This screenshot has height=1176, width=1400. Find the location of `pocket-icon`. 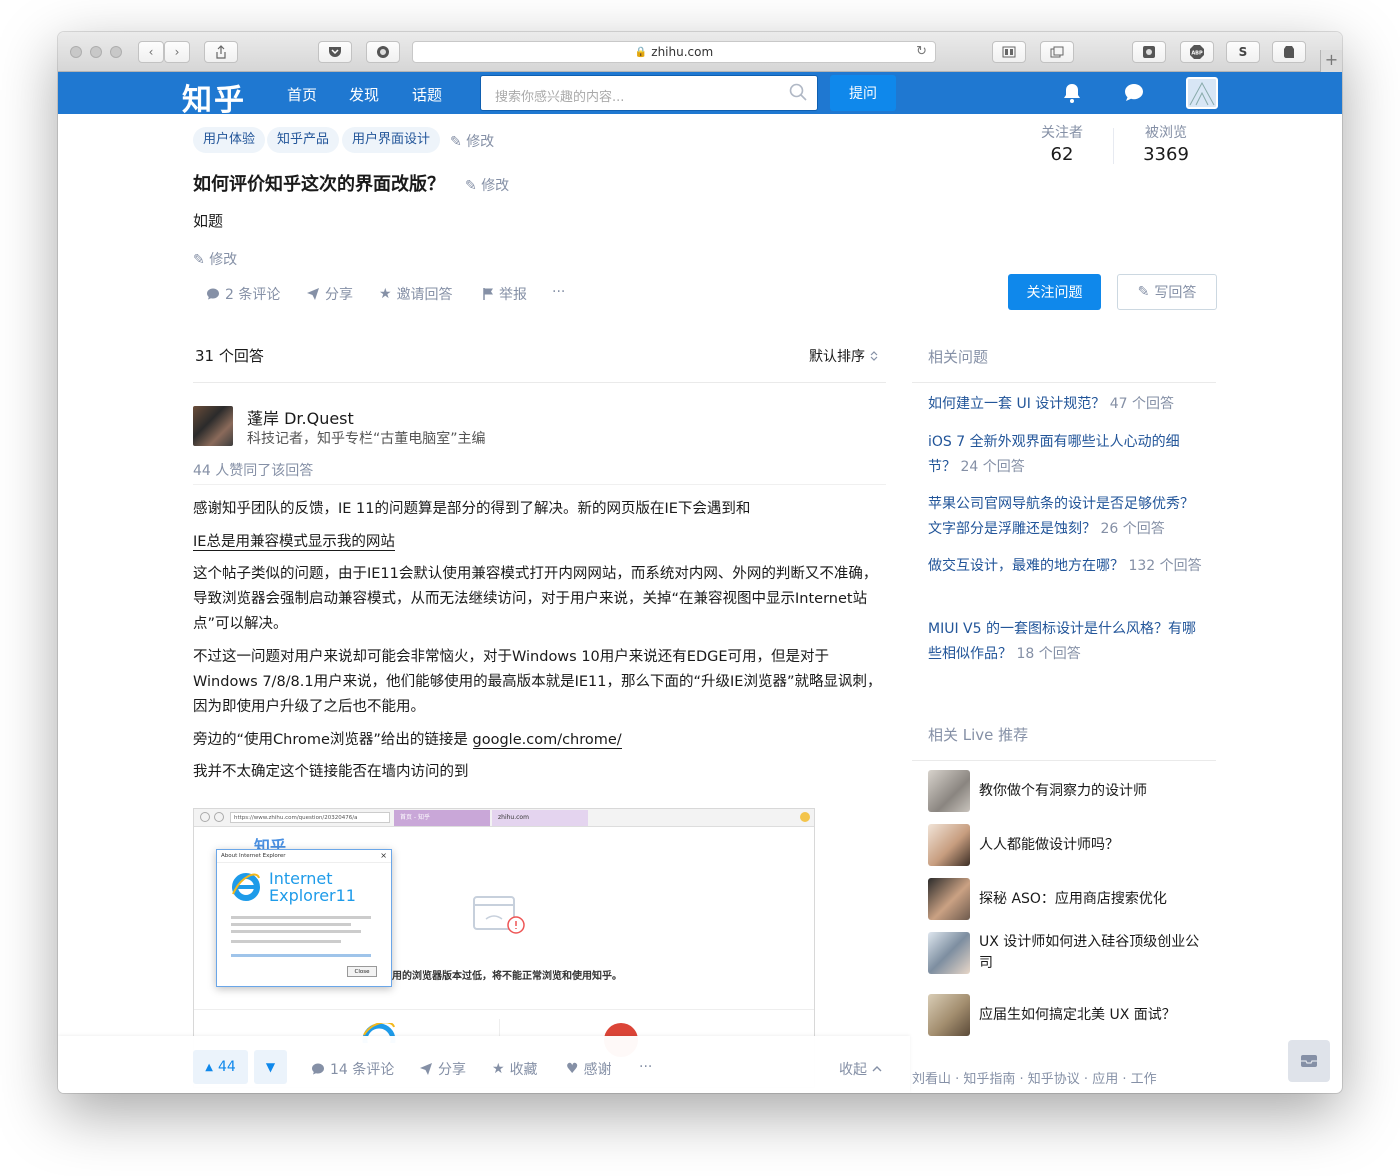

pocket-icon is located at coordinates (335, 52).